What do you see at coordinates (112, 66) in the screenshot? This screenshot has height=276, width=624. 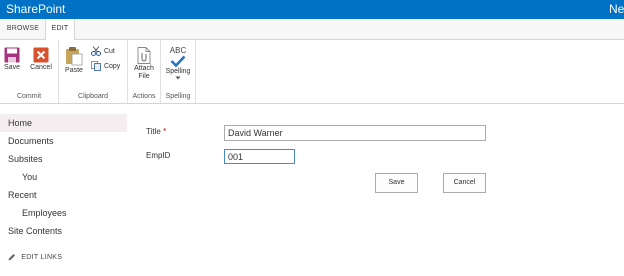 I see `copy-label: Copy` at bounding box center [112, 66].